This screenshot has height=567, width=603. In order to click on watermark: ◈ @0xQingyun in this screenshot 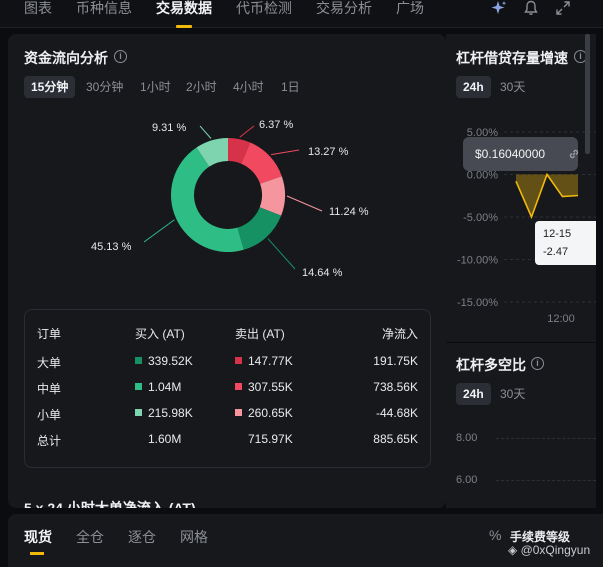, I will do `click(549, 550)`.